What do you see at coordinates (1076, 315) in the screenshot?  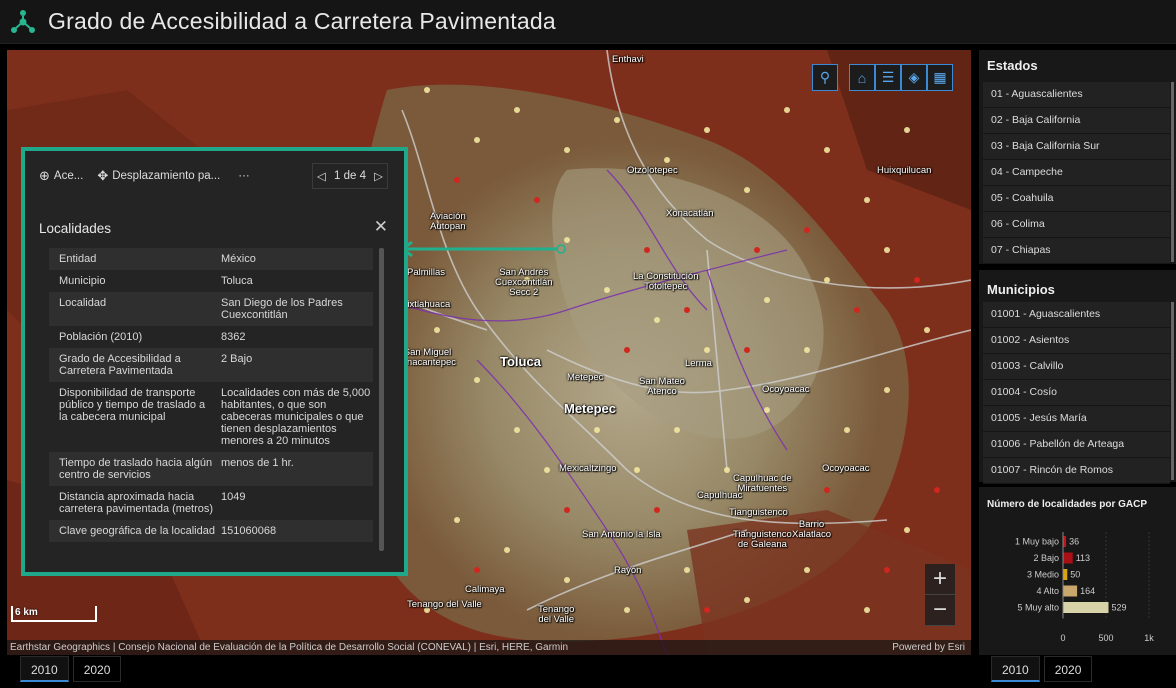 I see `list-item: 01001 - Aguascalientes` at bounding box center [1076, 315].